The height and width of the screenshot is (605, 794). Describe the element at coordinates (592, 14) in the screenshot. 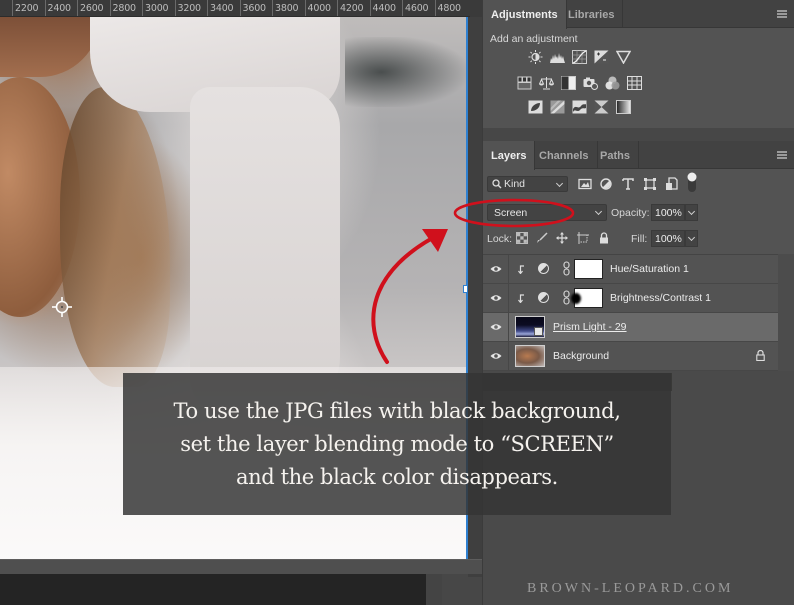

I see `tab-libraries: Libraries` at that location.